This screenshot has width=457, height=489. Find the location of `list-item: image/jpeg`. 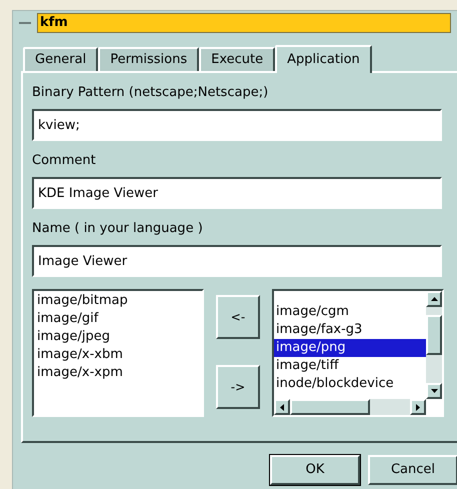

list-item: image/jpeg is located at coordinates (118, 337).